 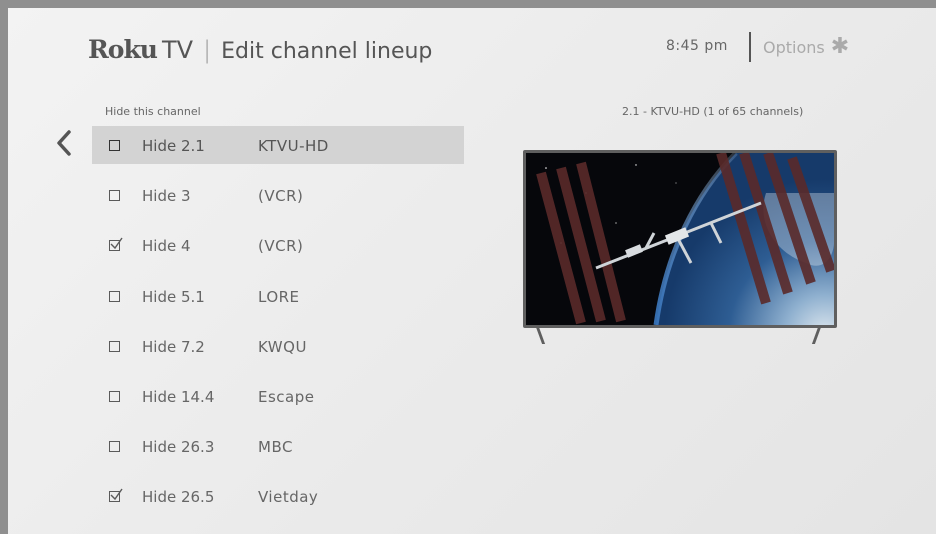 I want to click on chevron-left-icon, so click(x=64, y=145).